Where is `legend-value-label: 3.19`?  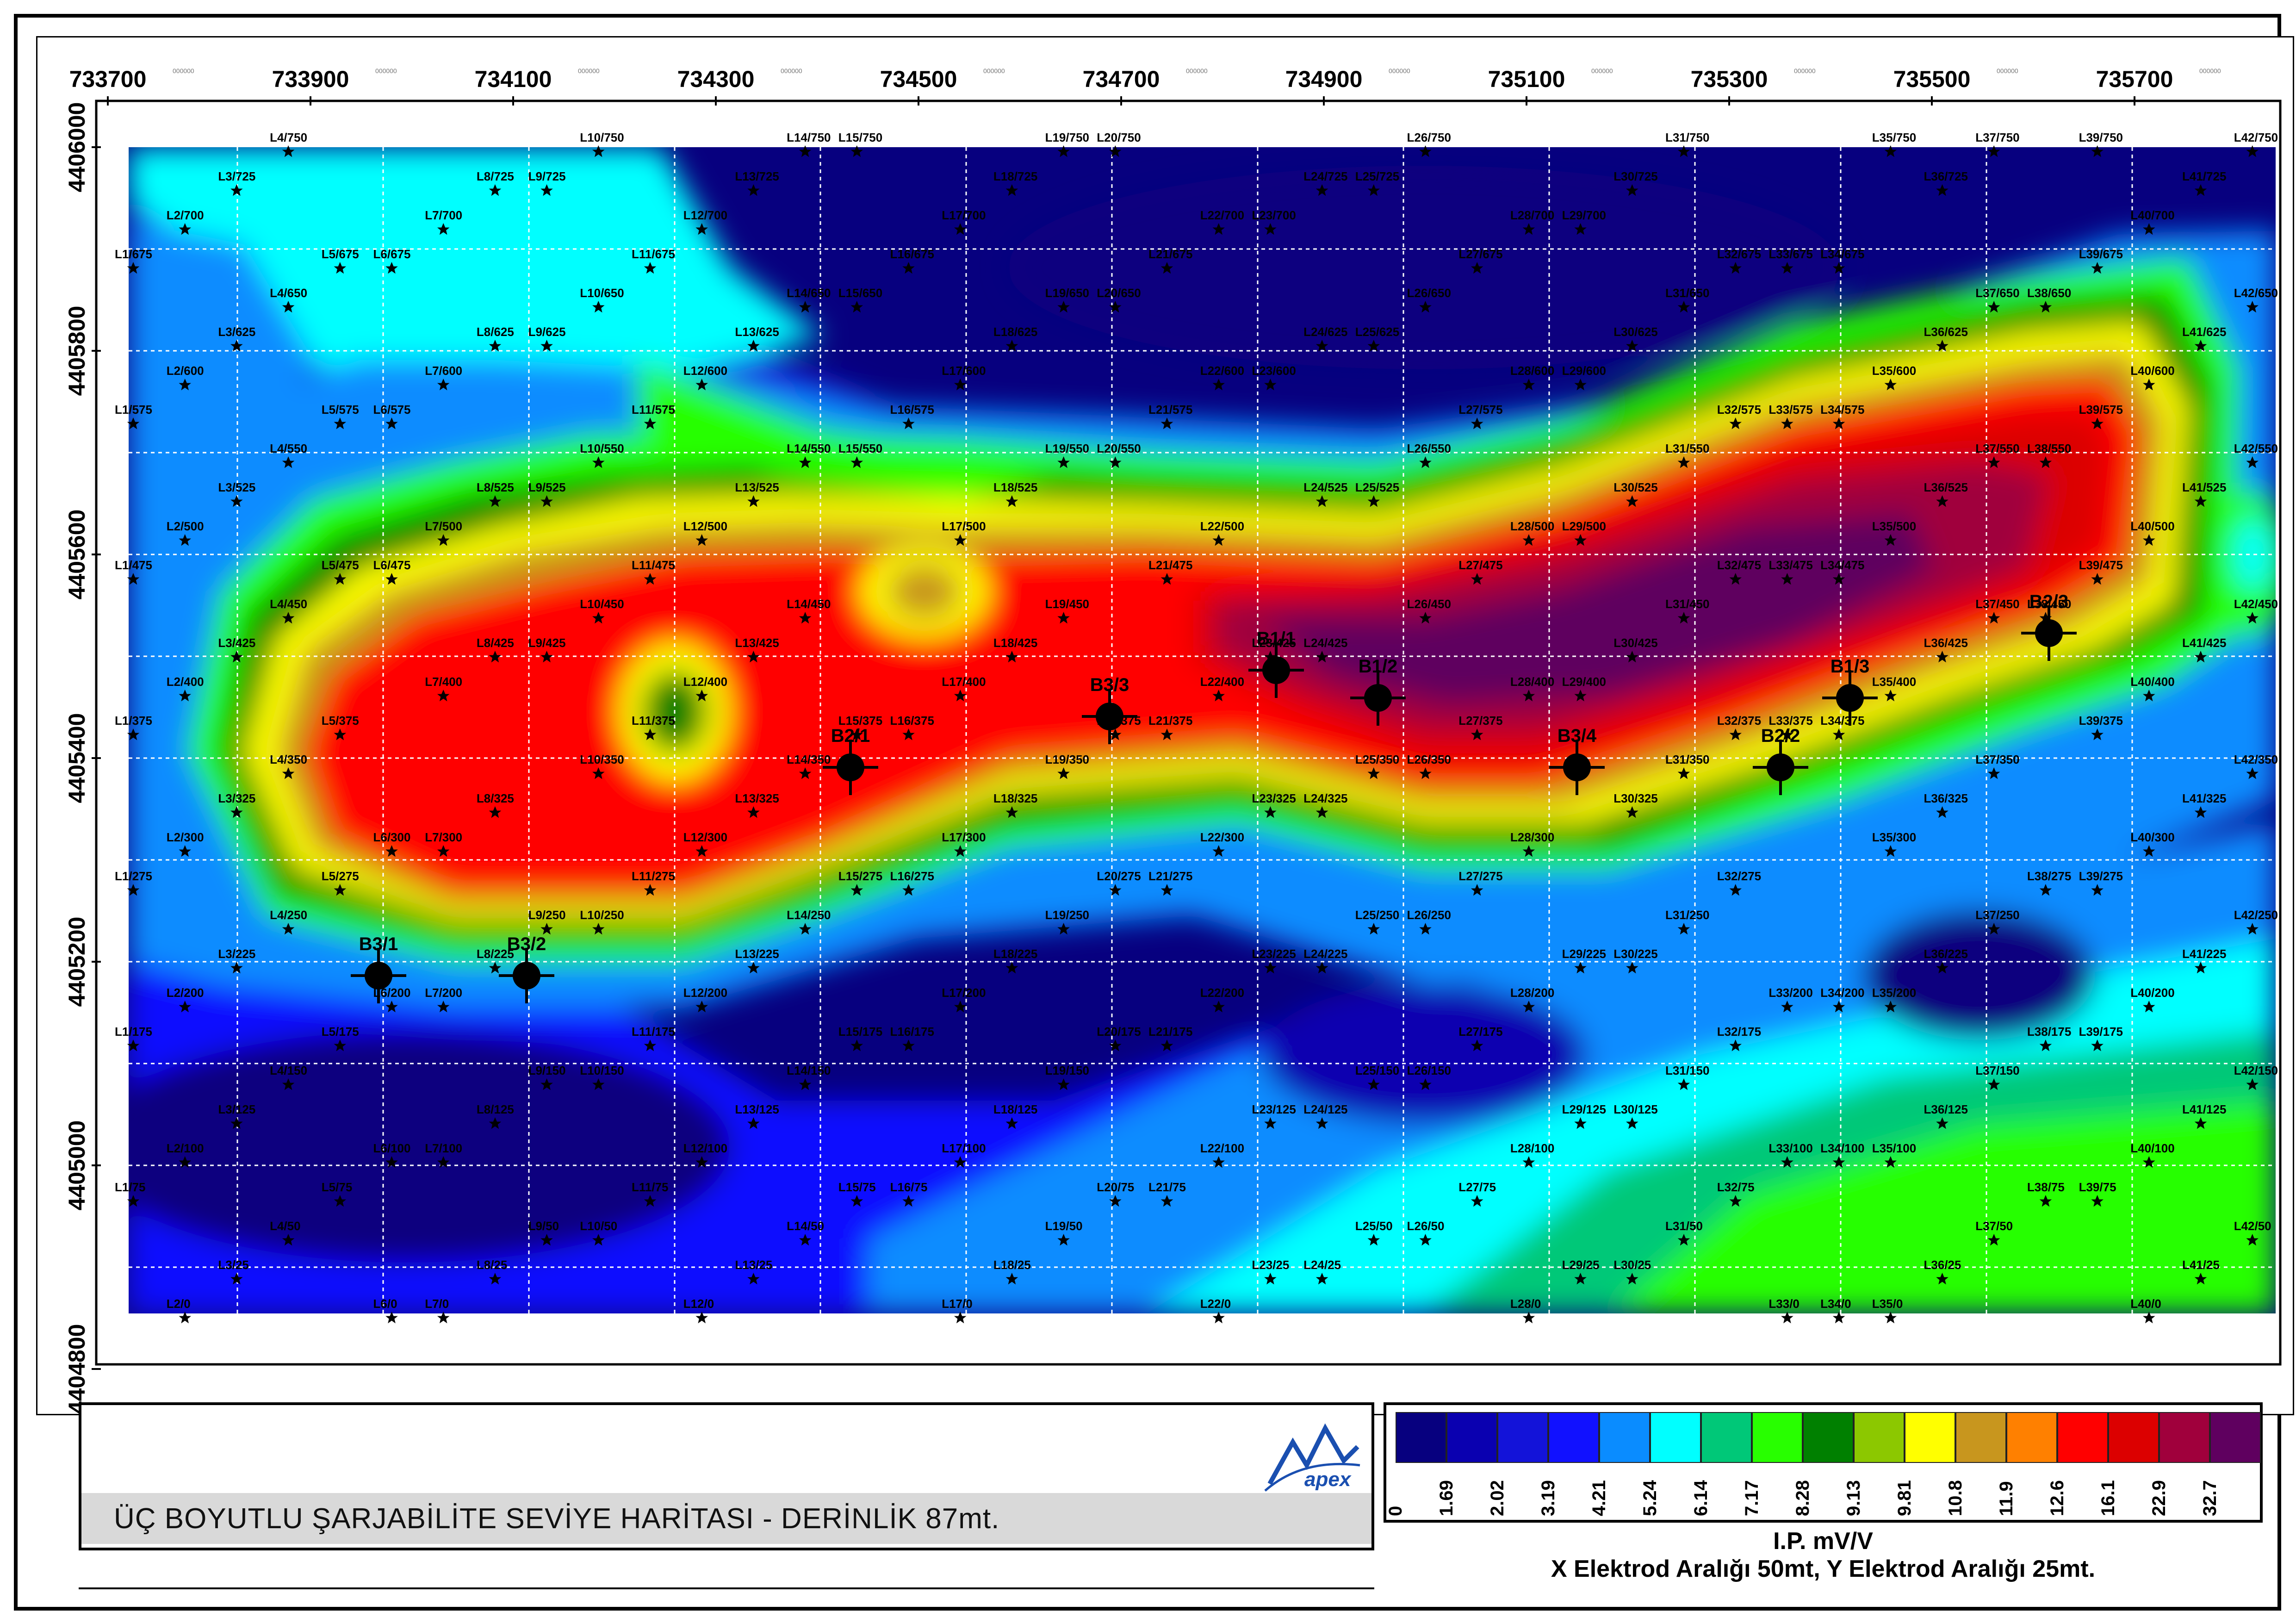 legend-value-label: 3.19 is located at coordinates (1548, 1498).